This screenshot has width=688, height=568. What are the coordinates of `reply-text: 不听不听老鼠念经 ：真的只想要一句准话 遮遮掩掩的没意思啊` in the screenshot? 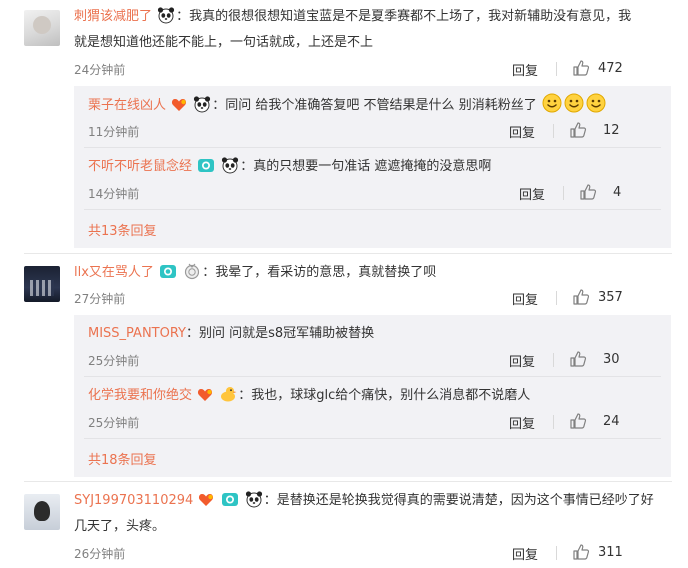 It's located at (374, 167).